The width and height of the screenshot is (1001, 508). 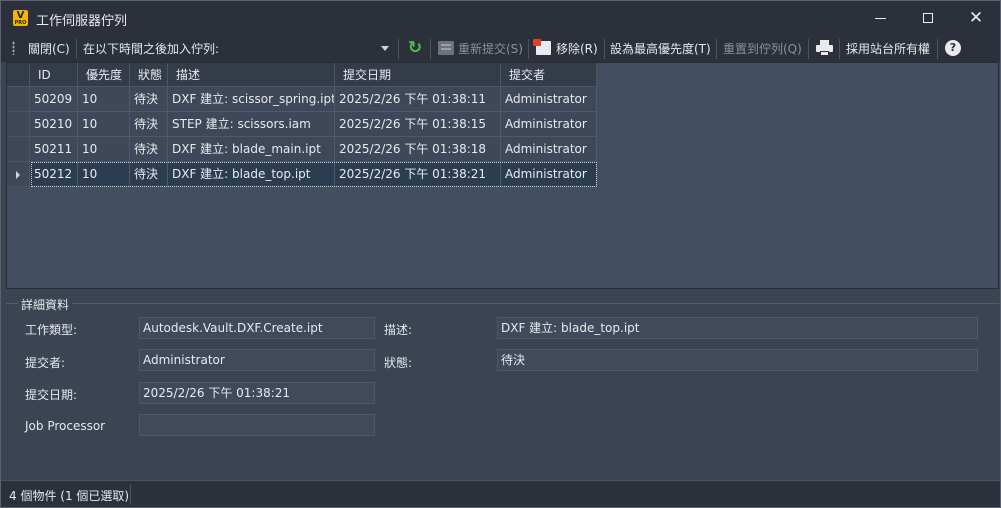 What do you see at coordinates (418, 124) in the screenshot?
I see `cell-submit-date: 2025/2/26 下午 01:38:15` at bounding box center [418, 124].